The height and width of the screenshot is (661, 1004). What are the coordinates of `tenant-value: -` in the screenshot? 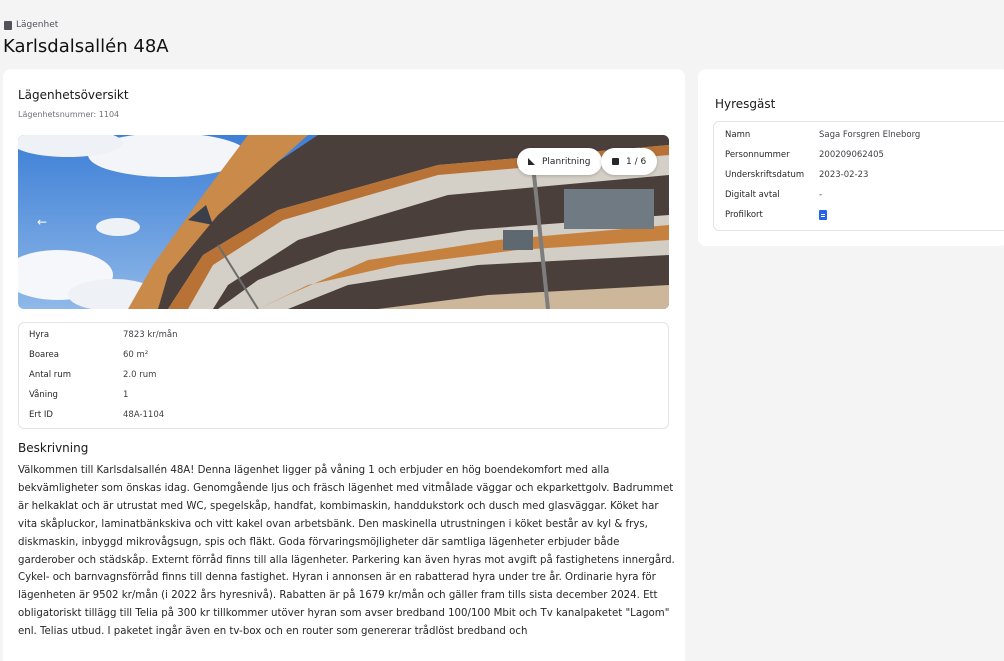 It's located at (821, 195).